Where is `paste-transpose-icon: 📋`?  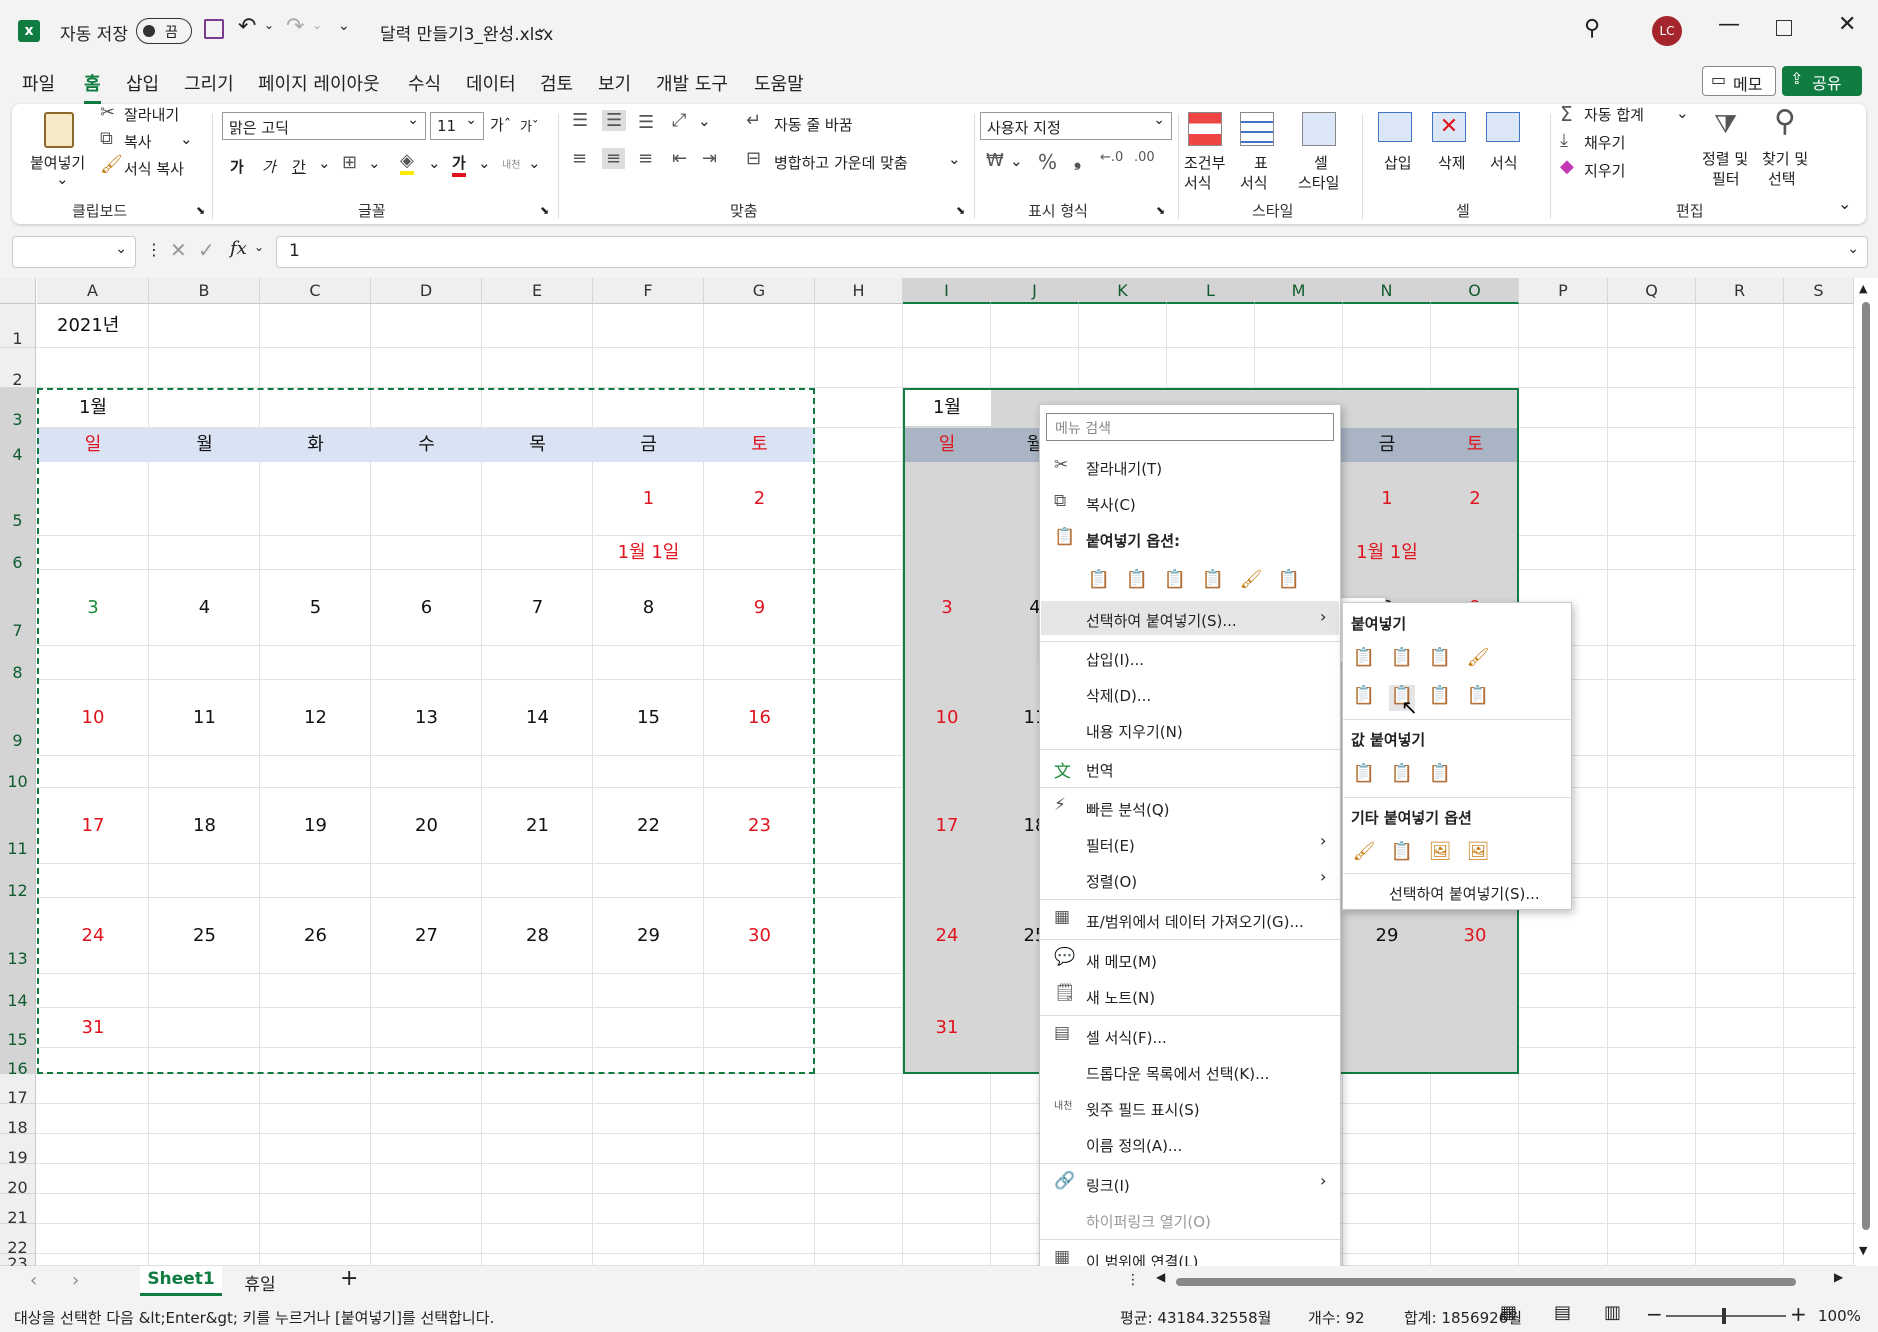
paste-transpose-icon: 📋 is located at coordinates (1213, 582).